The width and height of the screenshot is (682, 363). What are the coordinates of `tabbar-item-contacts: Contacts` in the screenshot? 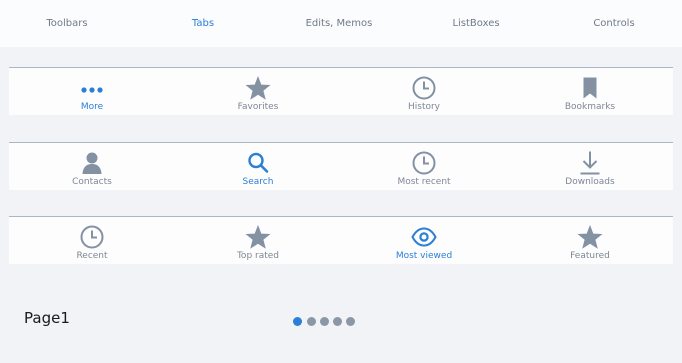 It's located at (92, 166).